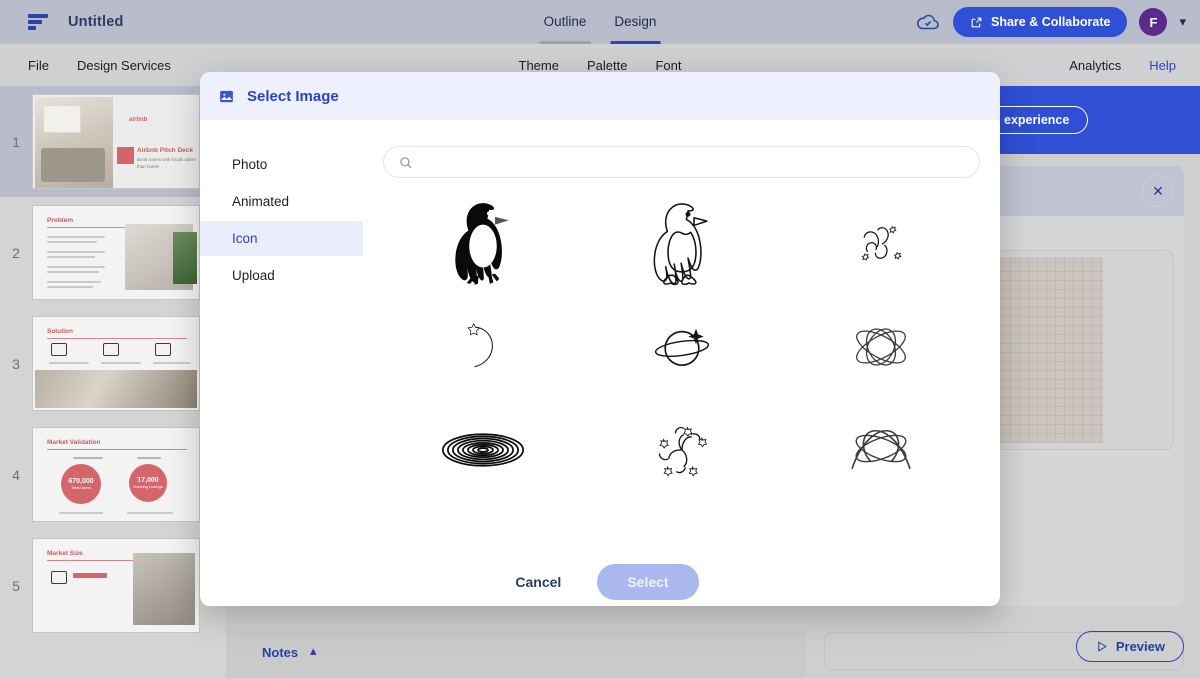 The height and width of the screenshot is (678, 1200). Describe the element at coordinates (38, 65) in the screenshot. I see `menu-file: File` at that location.